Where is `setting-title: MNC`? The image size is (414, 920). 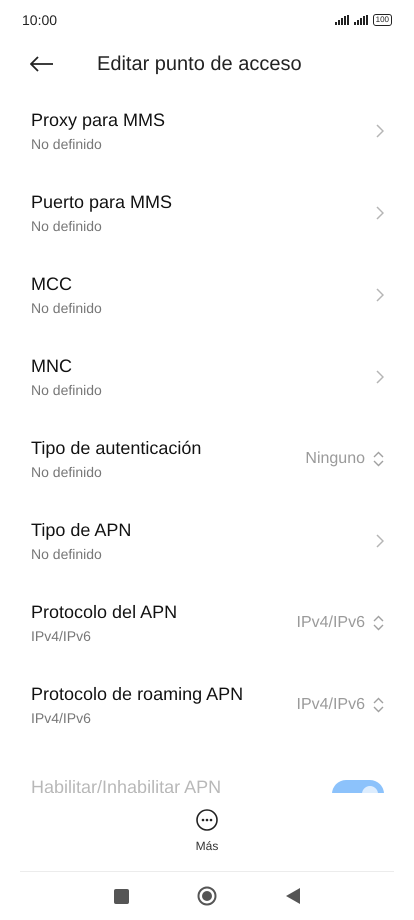
setting-title: MNC is located at coordinates (52, 366).